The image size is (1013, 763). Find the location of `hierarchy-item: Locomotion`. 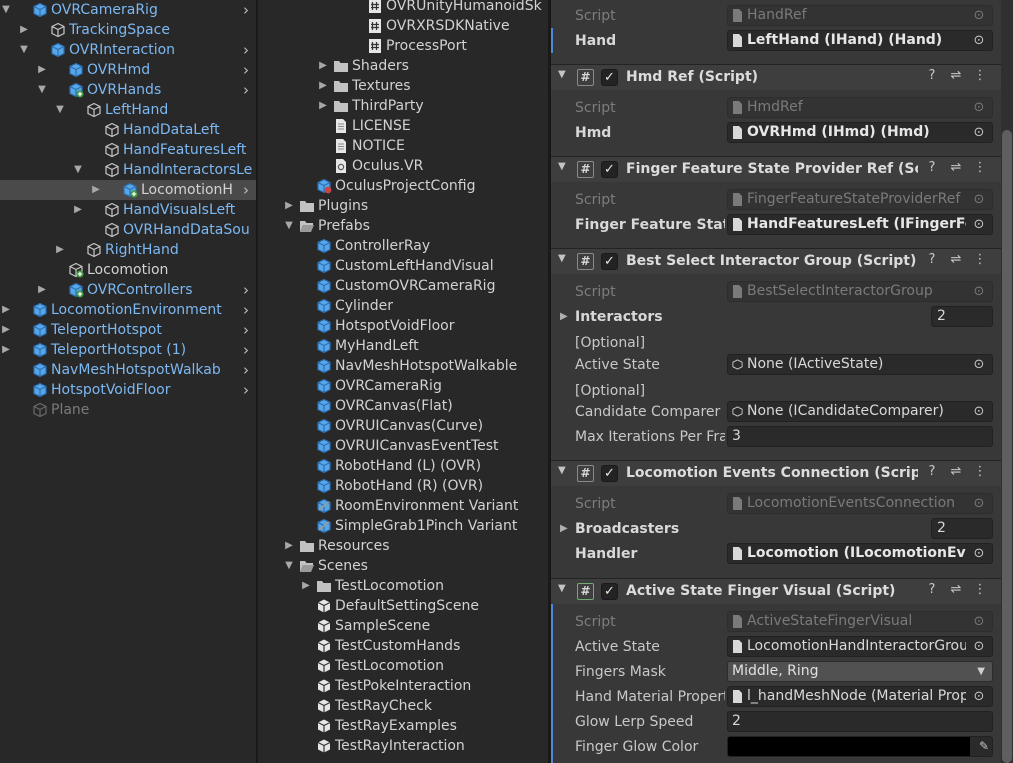

hierarchy-item: Locomotion is located at coordinates (128, 270).